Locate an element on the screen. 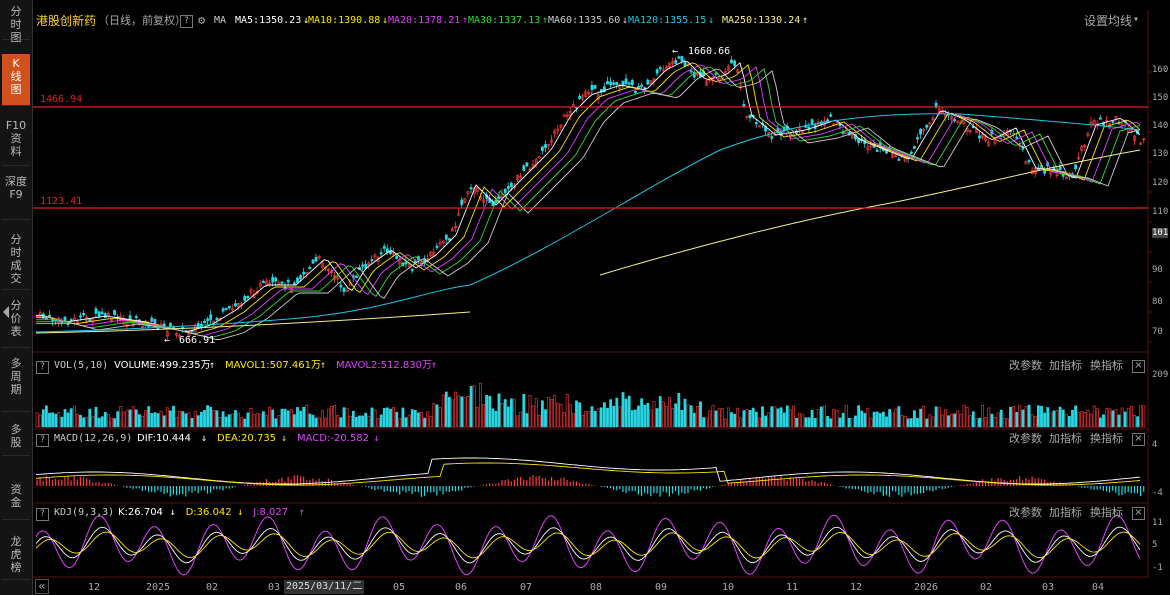 The width and height of the screenshot is (1170, 595). ma-label: MA is located at coordinates (220, 20).